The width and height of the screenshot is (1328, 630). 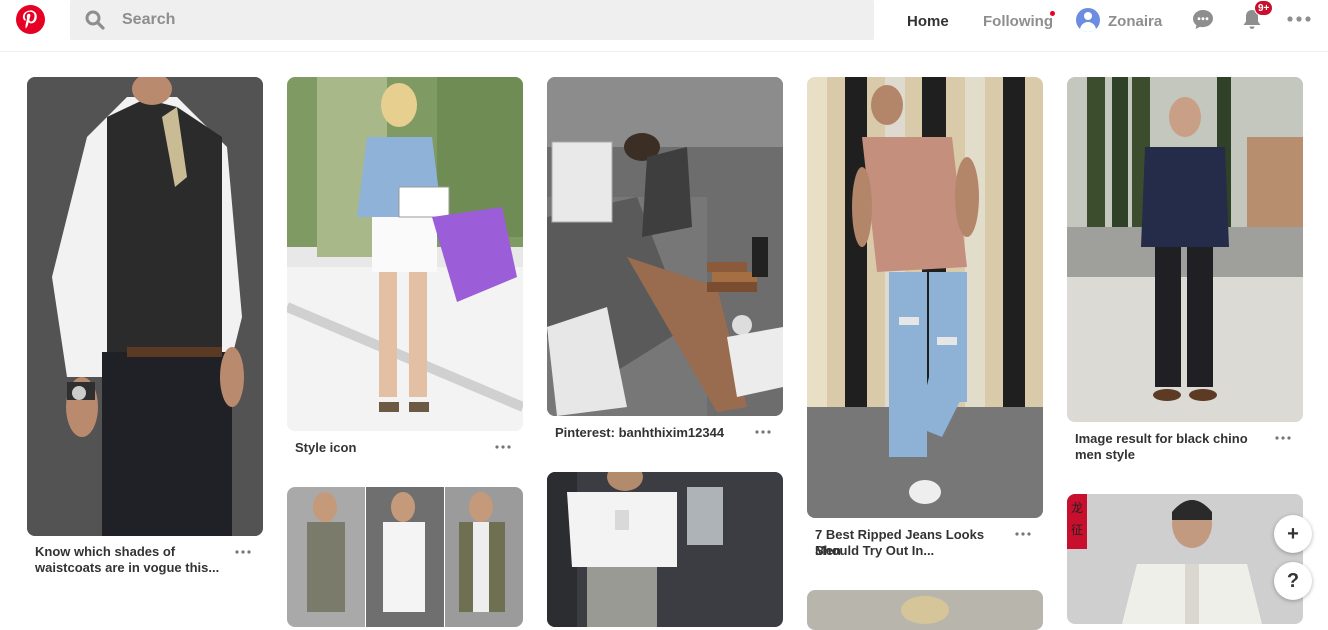 What do you see at coordinates (1077, 508) in the screenshot?
I see `svg-text: 龙` at bounding box center [1077, 508].